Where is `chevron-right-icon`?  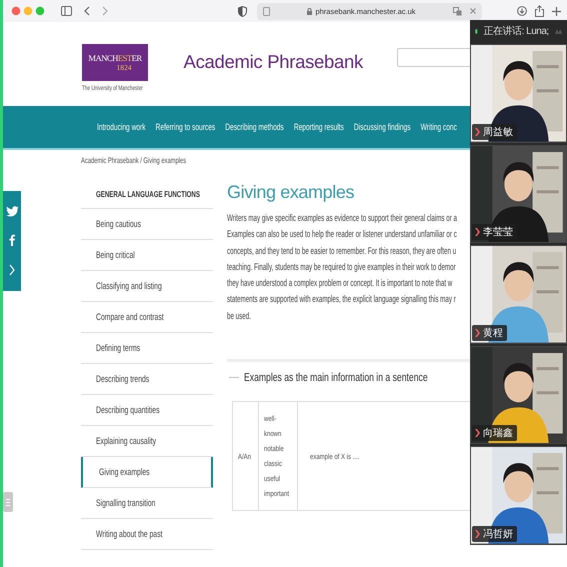 chevron-right-icon is located at coordinates (12, 270).